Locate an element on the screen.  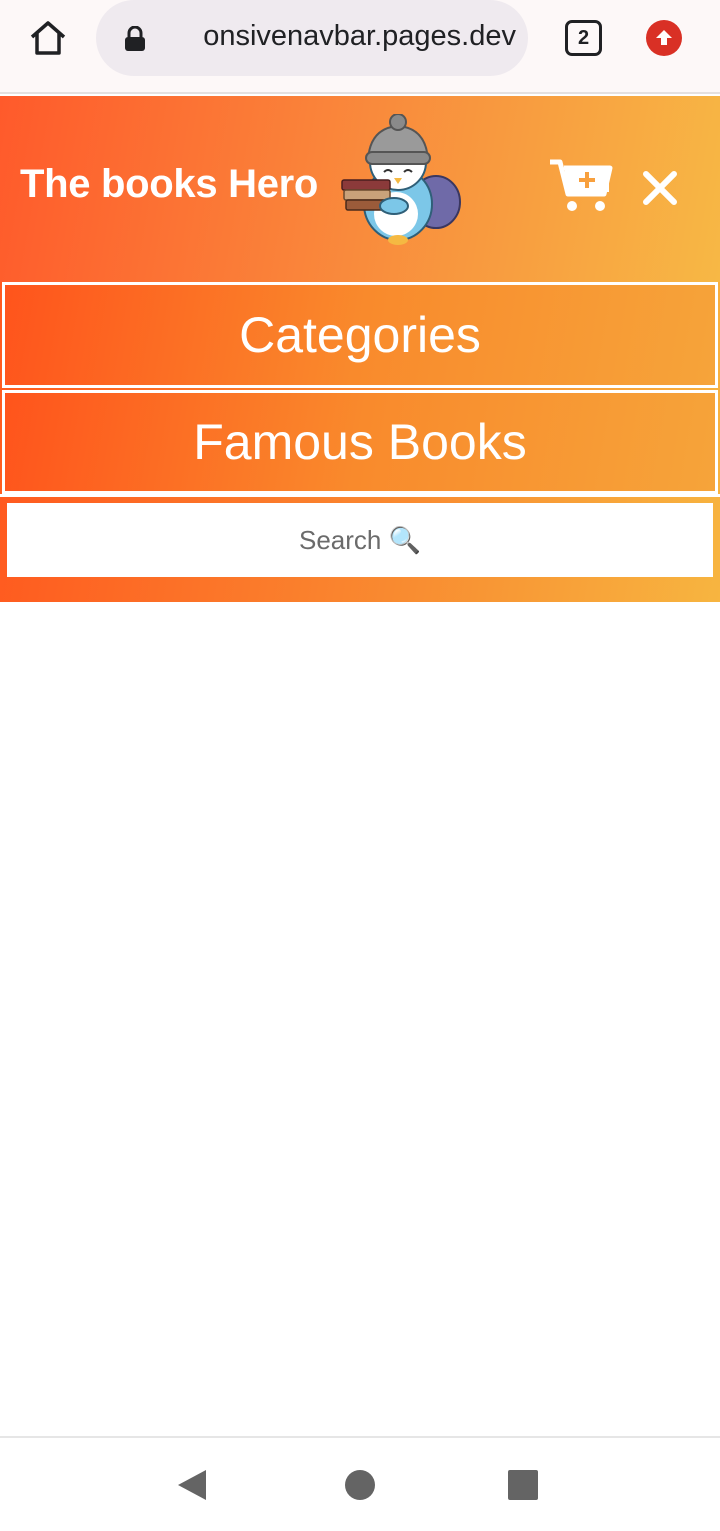
cart-button is located at coordinates (581, 186).